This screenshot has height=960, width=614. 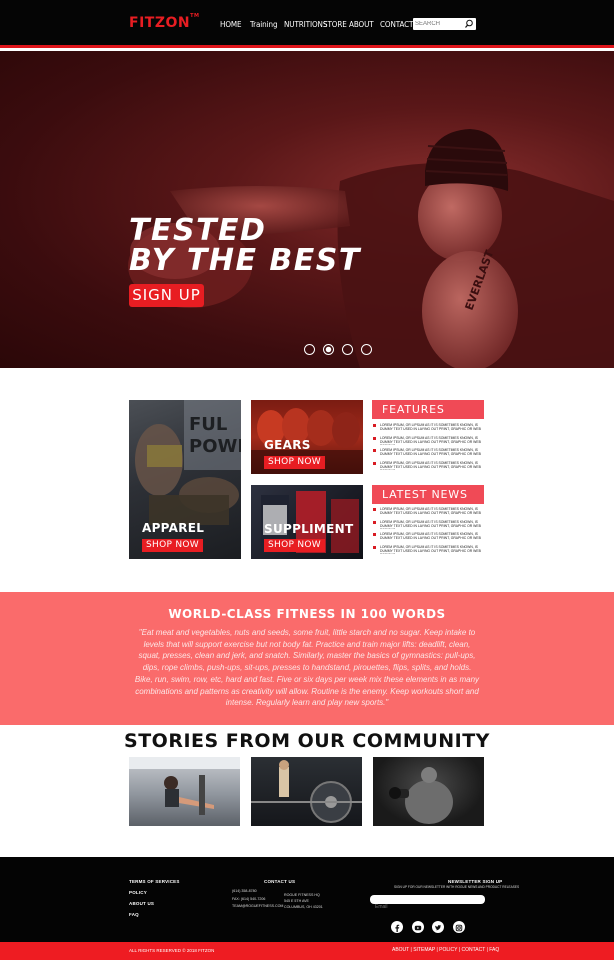 What do you see at coordinates (445, 950) in the screenshot?
I see `bottom-links: ABOUT | SITEMAP | POLICY | CONTACT | FAQ` at bounding box center [445, 950].